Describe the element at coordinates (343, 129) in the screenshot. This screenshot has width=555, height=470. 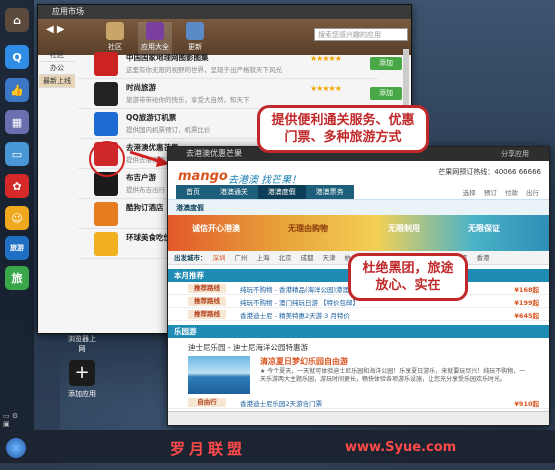
I see `callout-top: 提供便利通关服务、优惠 门票、多种旅游方式` at that location.